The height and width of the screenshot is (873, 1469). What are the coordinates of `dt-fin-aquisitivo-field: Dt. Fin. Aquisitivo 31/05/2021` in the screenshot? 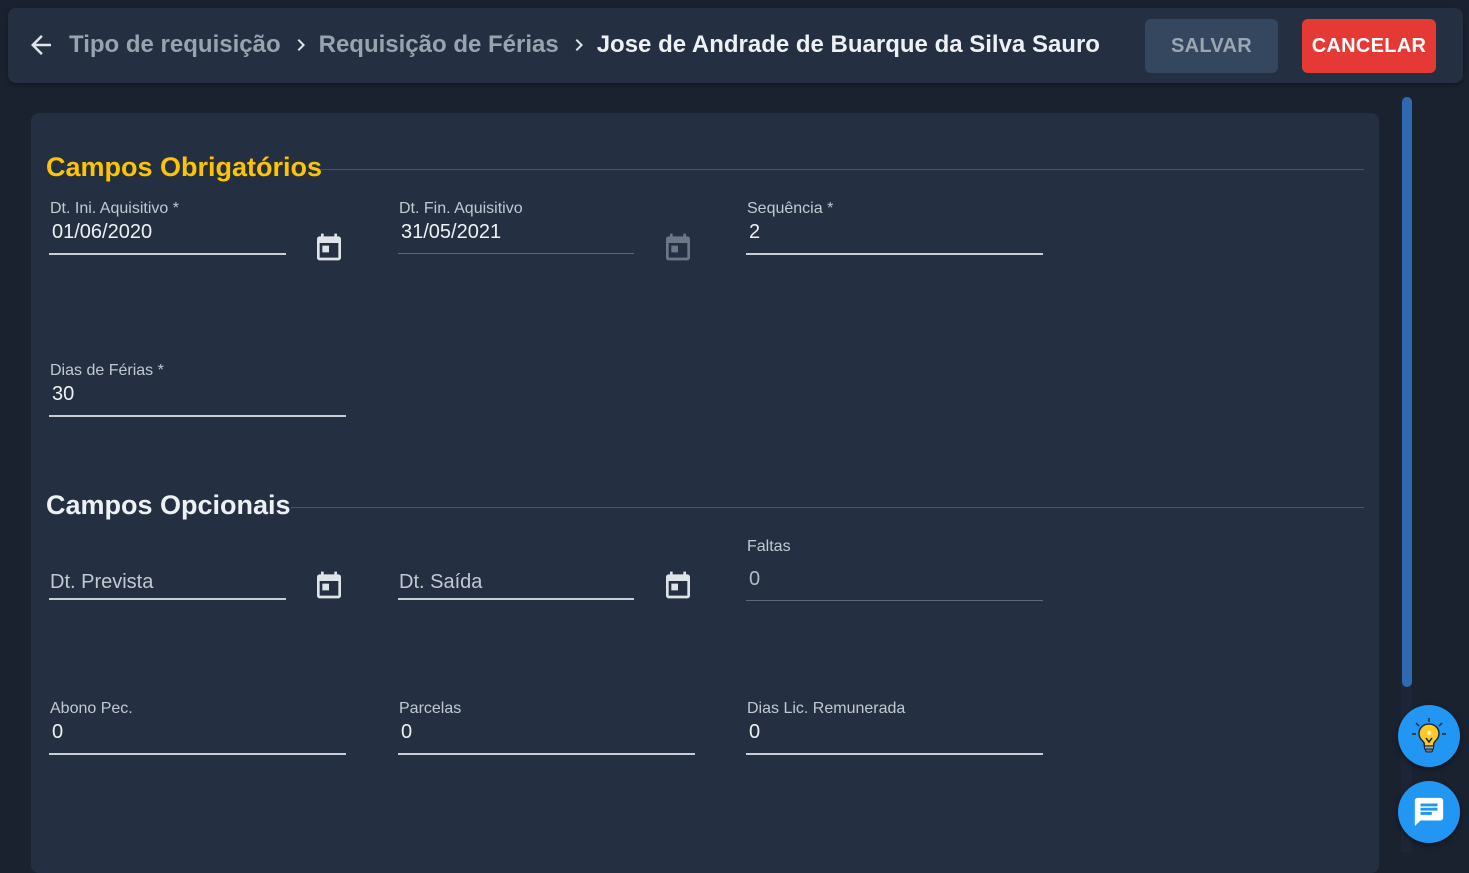 It's located at (516, 228).